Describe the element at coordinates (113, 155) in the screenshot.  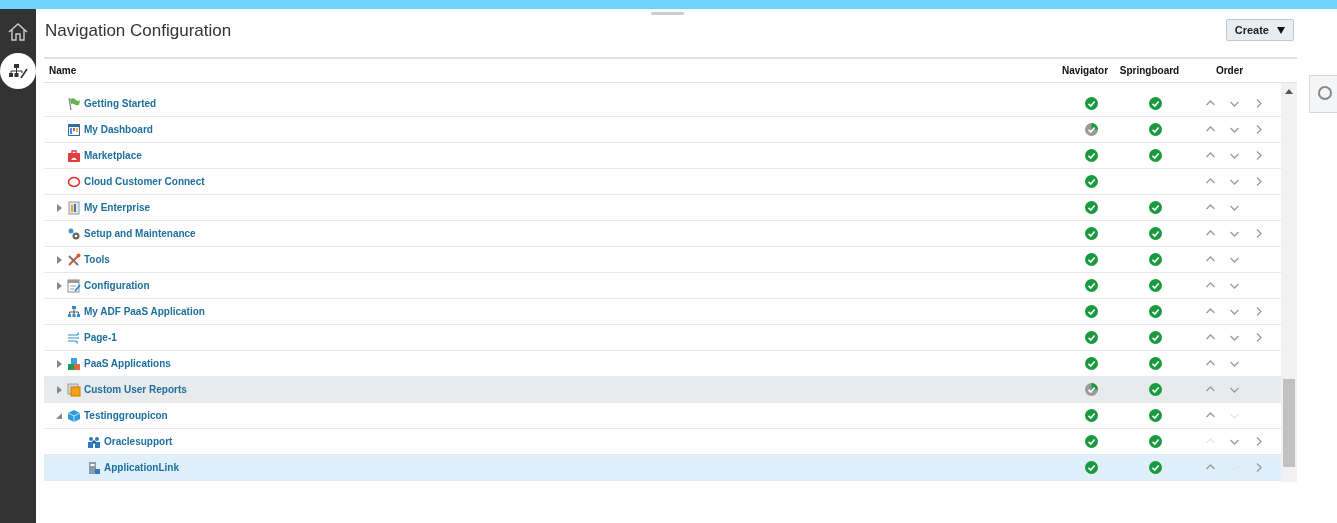
I see `item-link: Marketplace` at that location.